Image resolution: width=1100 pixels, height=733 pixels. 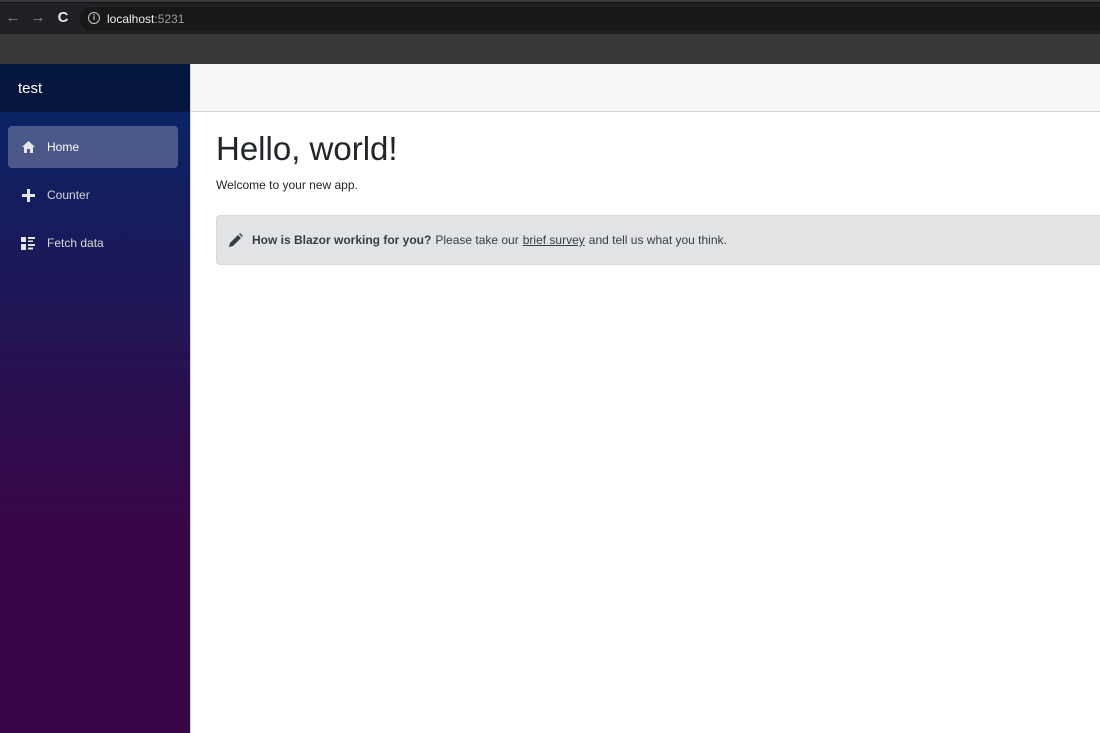 I want to click on nav-item-label: Home, so click(x=63, y=147).